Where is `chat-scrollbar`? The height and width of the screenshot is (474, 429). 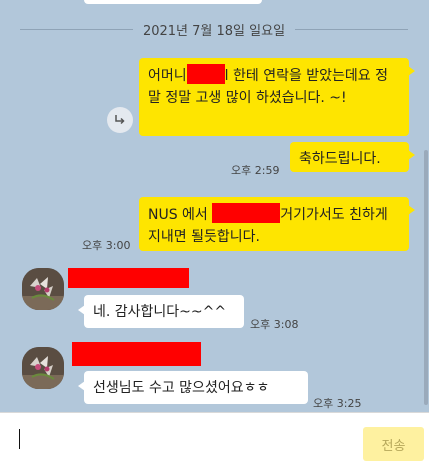 chat-scrollbar is located at coordinates (426, 206).